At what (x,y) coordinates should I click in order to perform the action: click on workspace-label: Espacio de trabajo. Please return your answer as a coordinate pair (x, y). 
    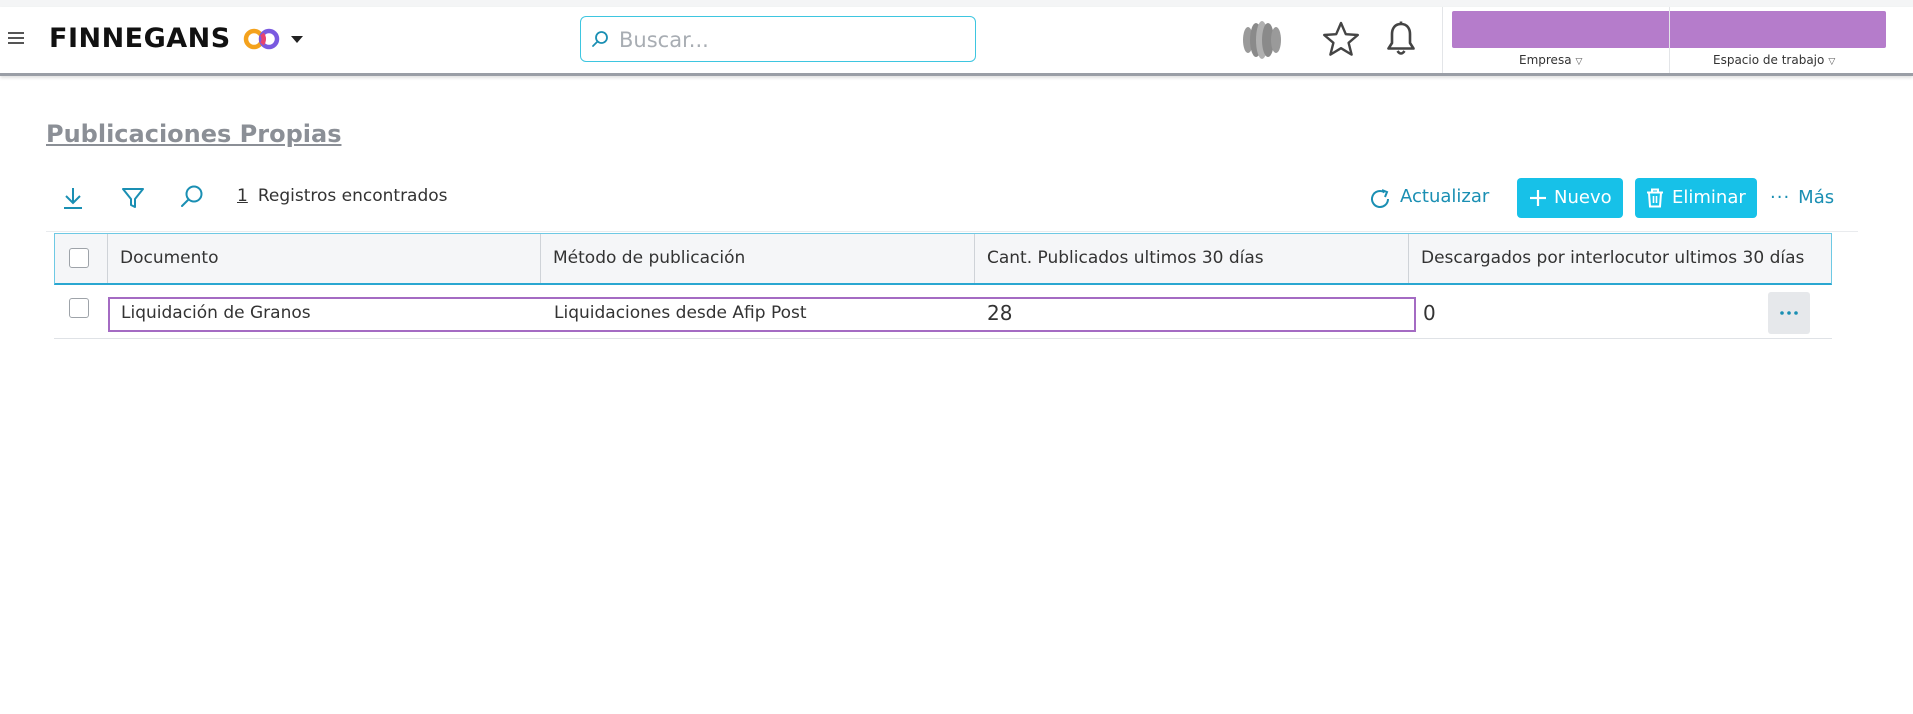
    Looking at the image, I should click on (1769, 60).